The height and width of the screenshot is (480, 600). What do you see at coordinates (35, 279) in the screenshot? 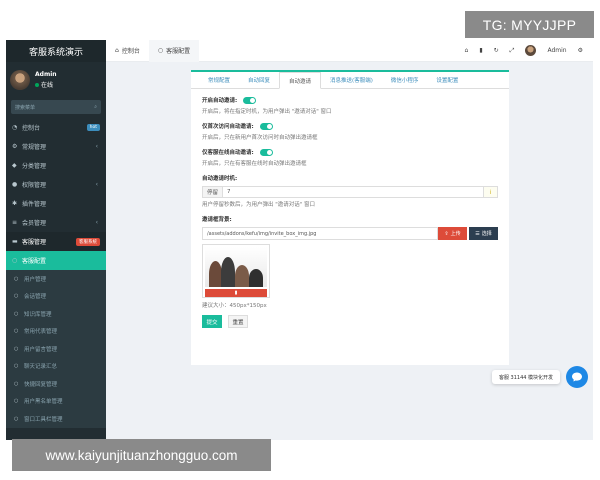
I see `sidebar-item-label: 用户管理` at bounding box center [35, 279].